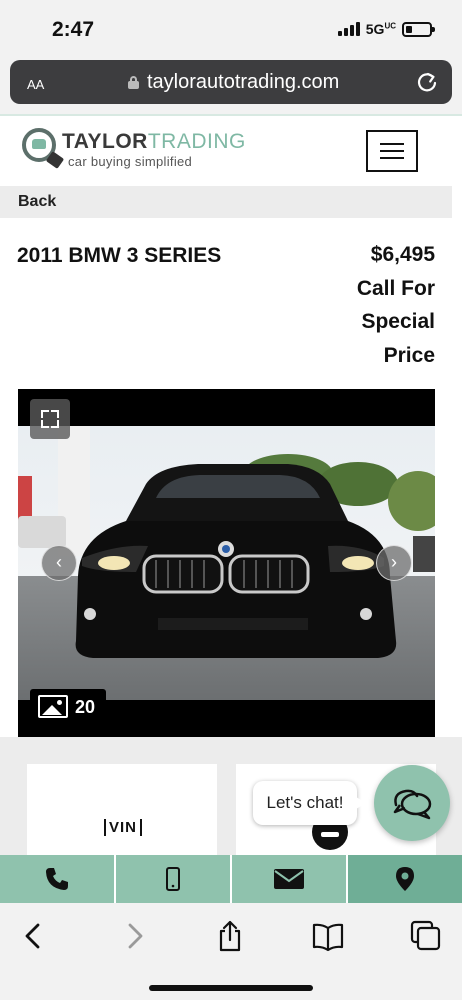 This screenshot has width=462, height=1000. What do you see at coordinates (243, 82) in the screenshot?
I see `url-text: taylorautotrading.com` at bounding box center [243, 82].